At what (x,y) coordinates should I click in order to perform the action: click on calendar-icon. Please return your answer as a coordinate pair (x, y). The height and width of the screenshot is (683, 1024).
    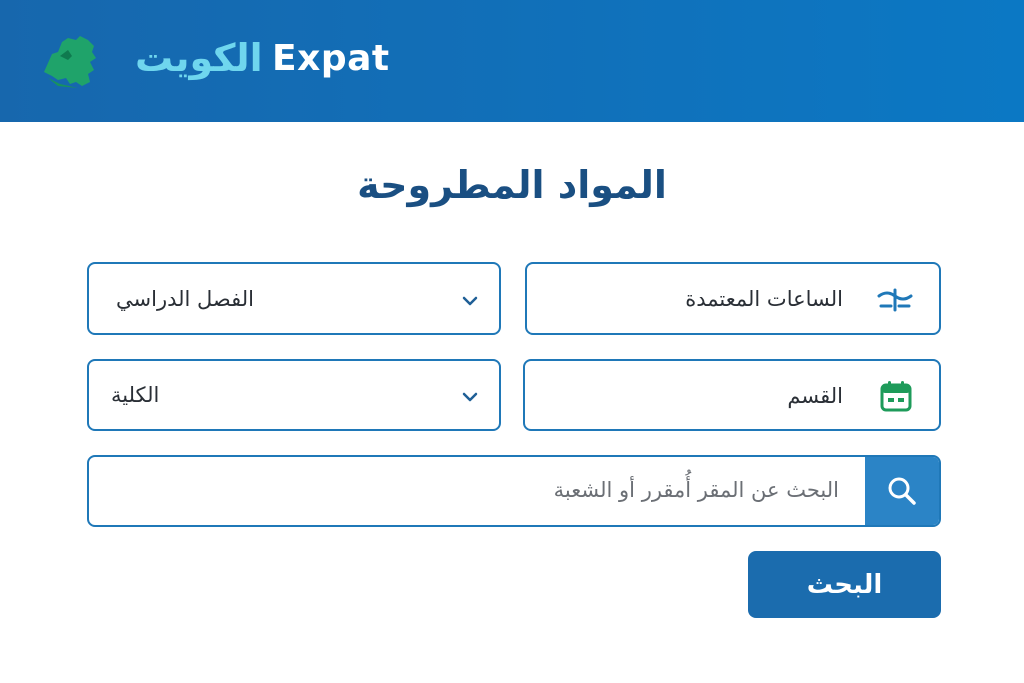
    Looking at the image, I should click on (896, 396).